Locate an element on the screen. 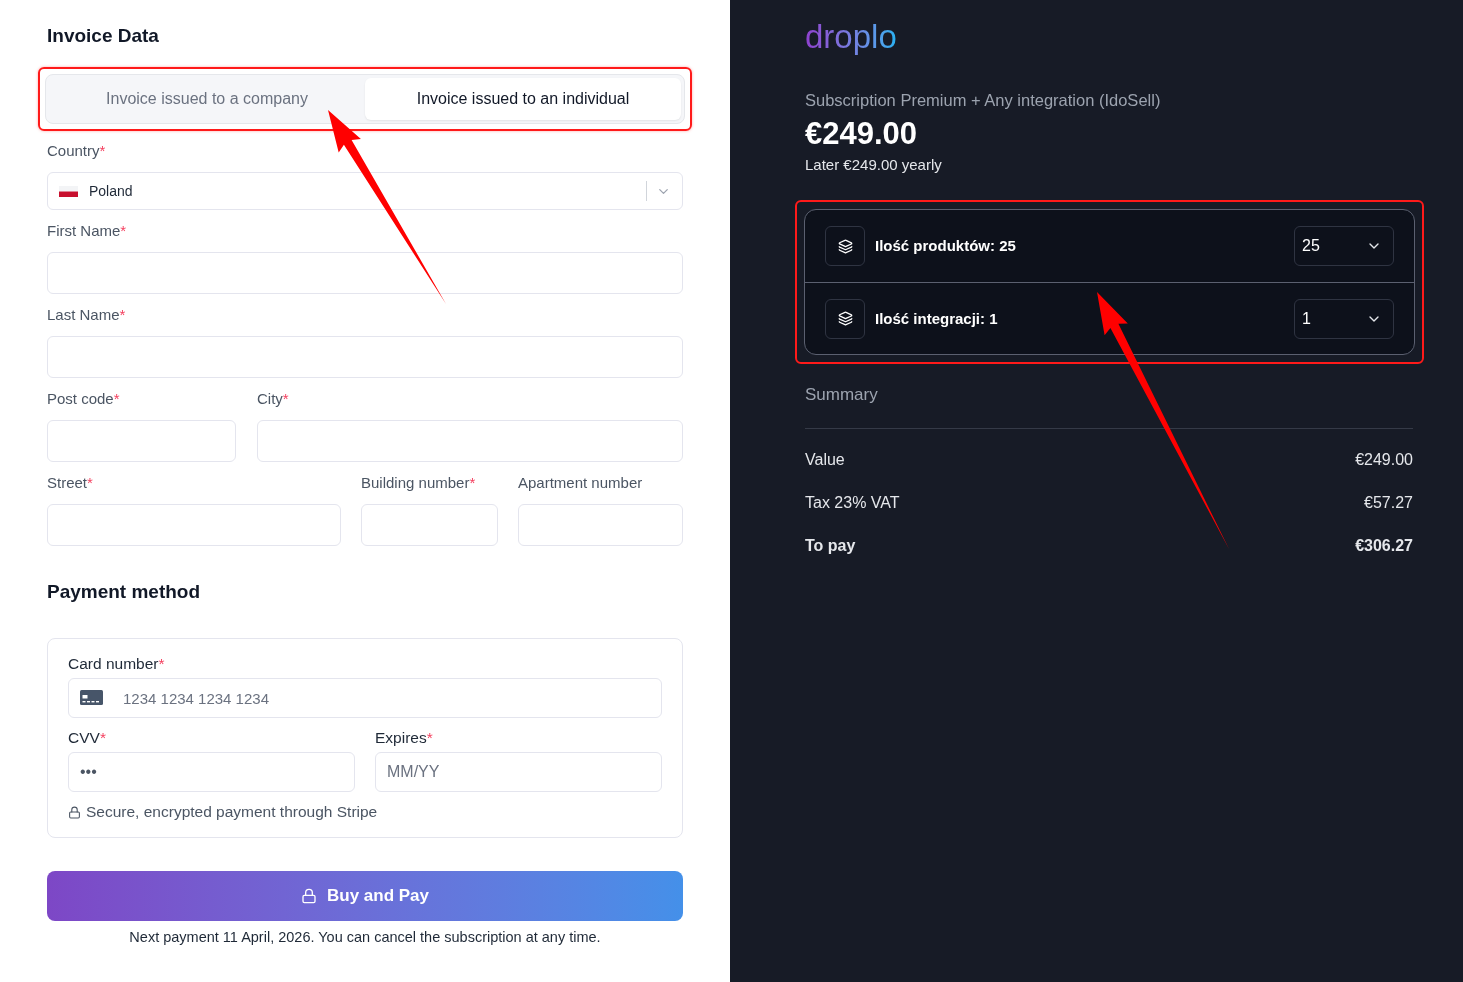 Image resolution: width=1463 pixels, height=982 pixels. card-number-input: 1234 1234 1234 1234 is located at coordinates (365, 698).